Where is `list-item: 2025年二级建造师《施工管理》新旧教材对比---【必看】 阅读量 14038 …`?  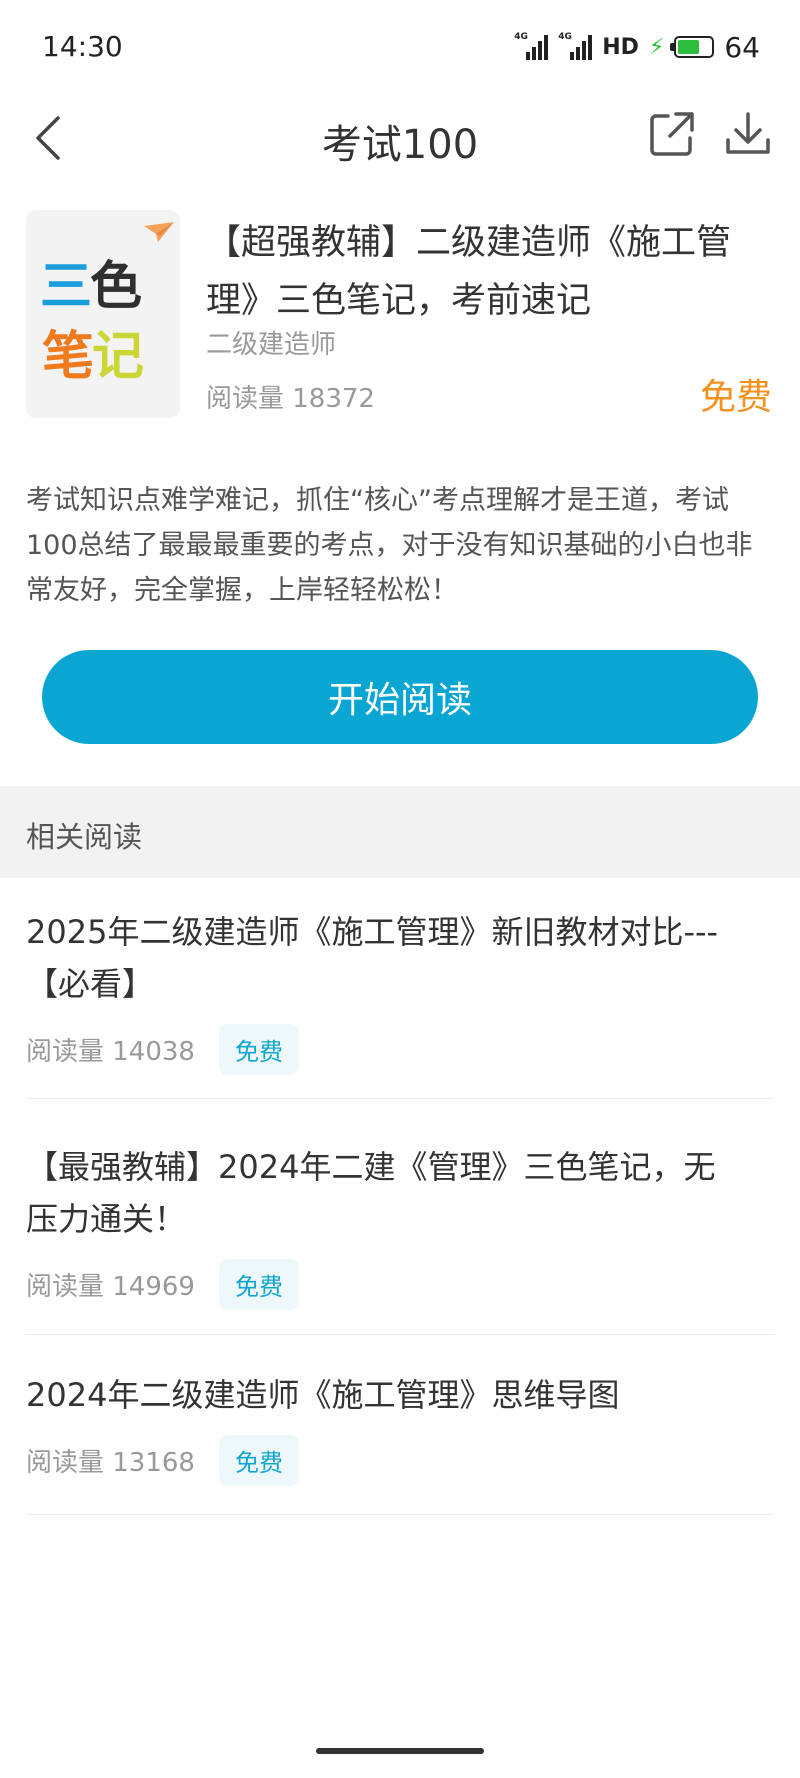 list-item: 2025年二级建造师《施工管理》新旧教材对比---【必看】 阅读量 14038 … is located at coordinates (400, 988).